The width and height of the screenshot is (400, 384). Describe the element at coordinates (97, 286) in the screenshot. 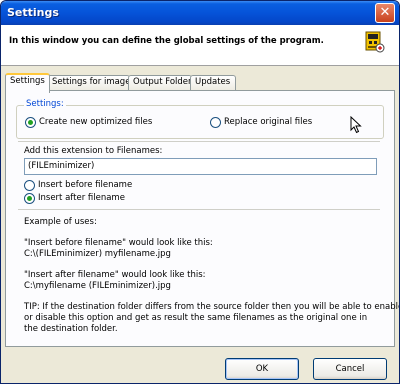

I see `example-after-path: C:\myfilename (FILEminimizer).jpg` at that location.